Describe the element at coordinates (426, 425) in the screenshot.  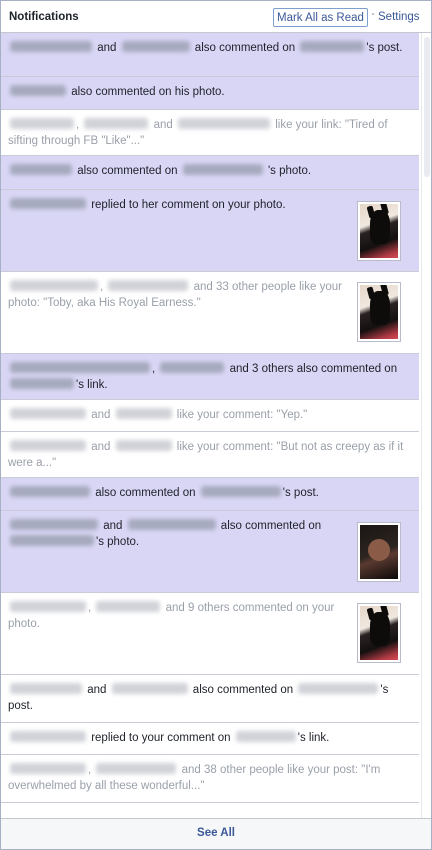
I see `scrollbar` at that location.